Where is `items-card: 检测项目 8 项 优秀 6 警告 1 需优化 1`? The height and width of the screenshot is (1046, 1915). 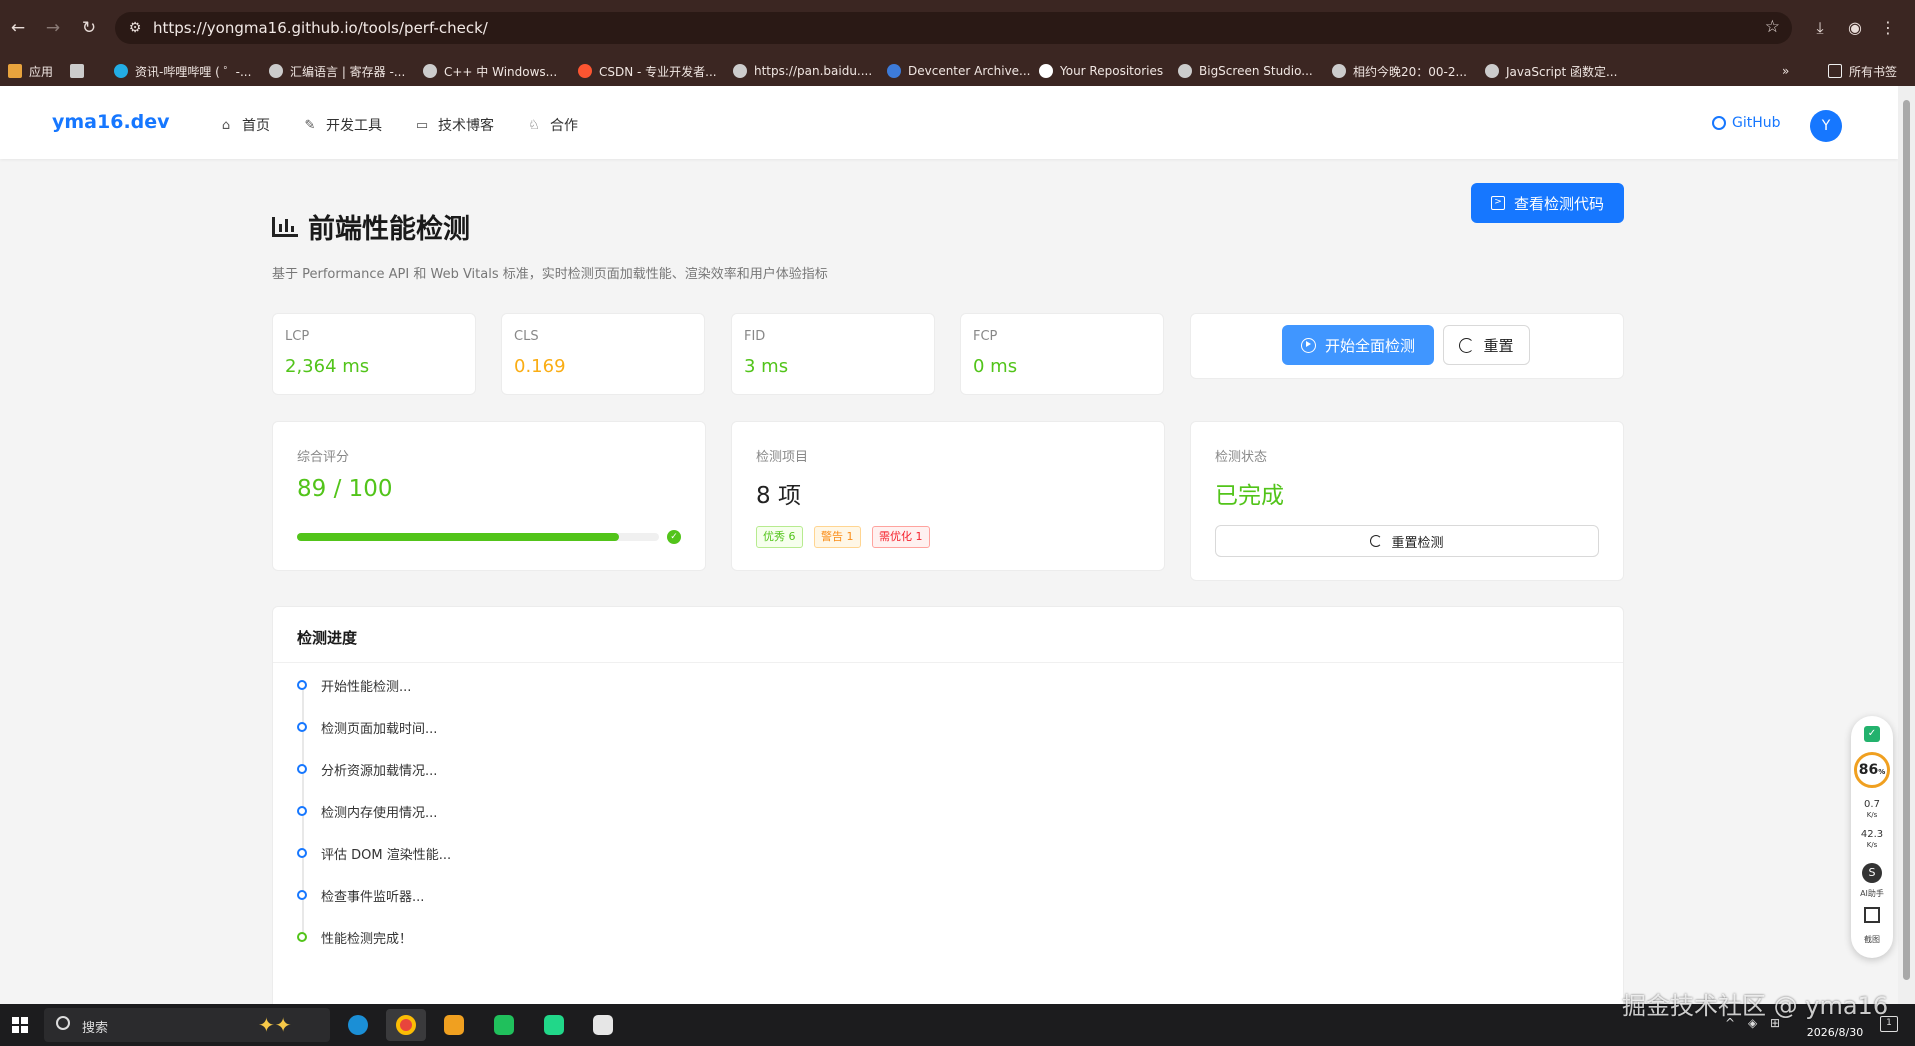 items-card: 检测项目 8 项 优秀 6 警告 1 需优化 1 is located at coordinates (948, 496).